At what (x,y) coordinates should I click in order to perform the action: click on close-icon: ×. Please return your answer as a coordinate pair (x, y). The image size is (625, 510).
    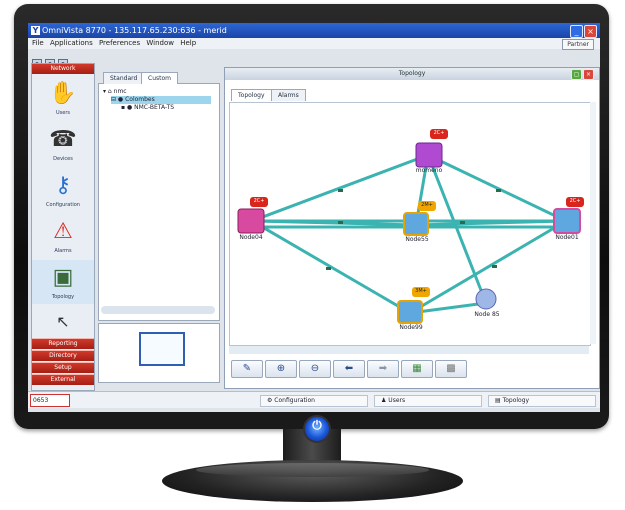
    Looking at the image, I should click on (590, 31).